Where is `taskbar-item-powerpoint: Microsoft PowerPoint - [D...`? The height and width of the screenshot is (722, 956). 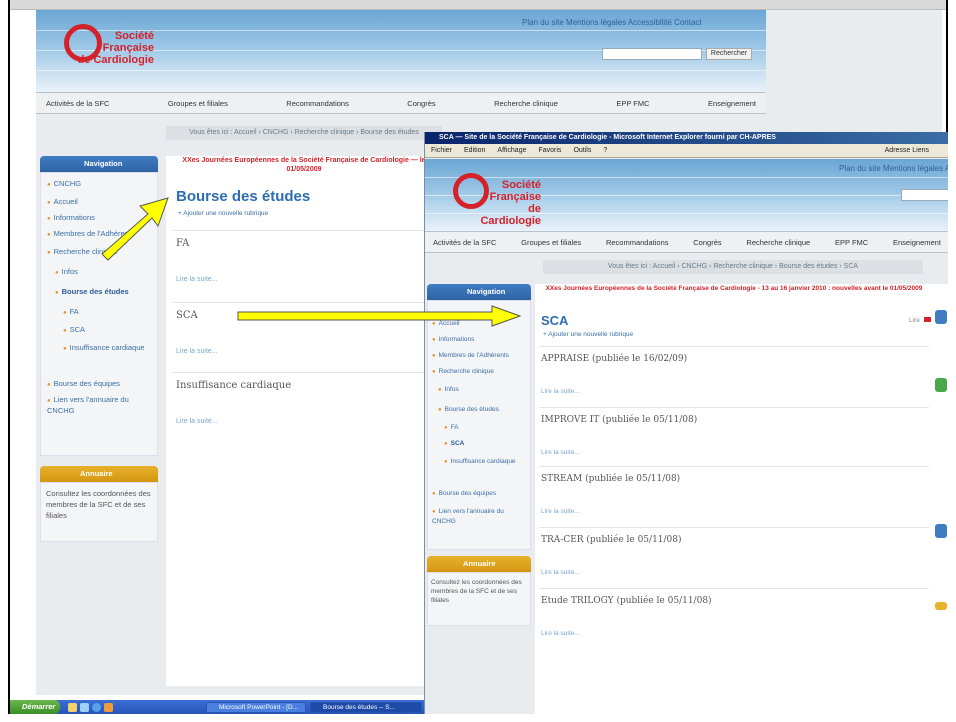 taskbar-item-powerpoint: Microsoft PowerPoint - [D... is located at coordinates (256, 707).